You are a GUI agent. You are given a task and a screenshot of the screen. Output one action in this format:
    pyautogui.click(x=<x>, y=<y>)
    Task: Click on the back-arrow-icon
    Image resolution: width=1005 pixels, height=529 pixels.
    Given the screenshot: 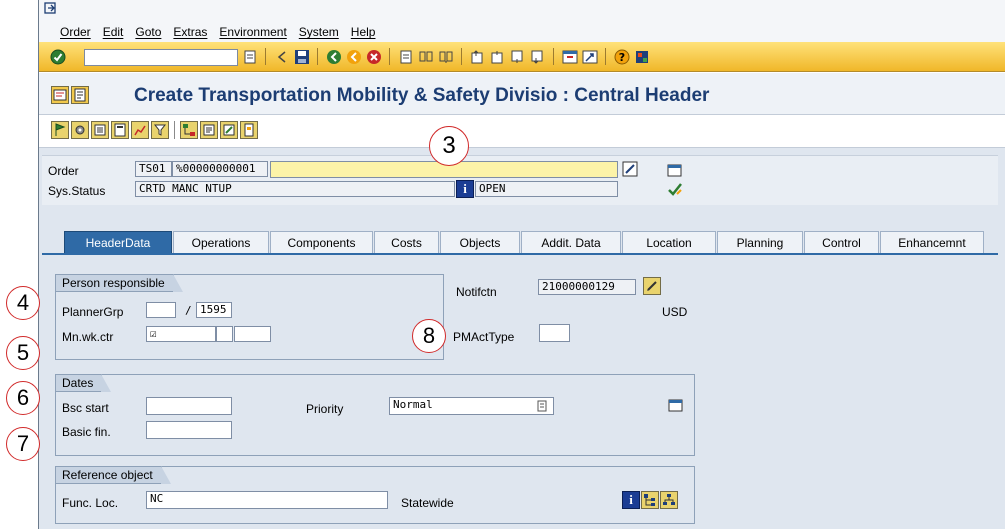 What is the action you would take?
    pyautogui.click(x=281, y=56)
    